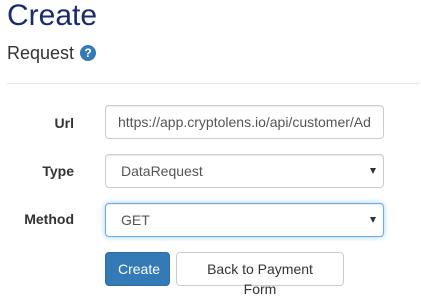  I want to click on page-title: Create, so click(52, 16).